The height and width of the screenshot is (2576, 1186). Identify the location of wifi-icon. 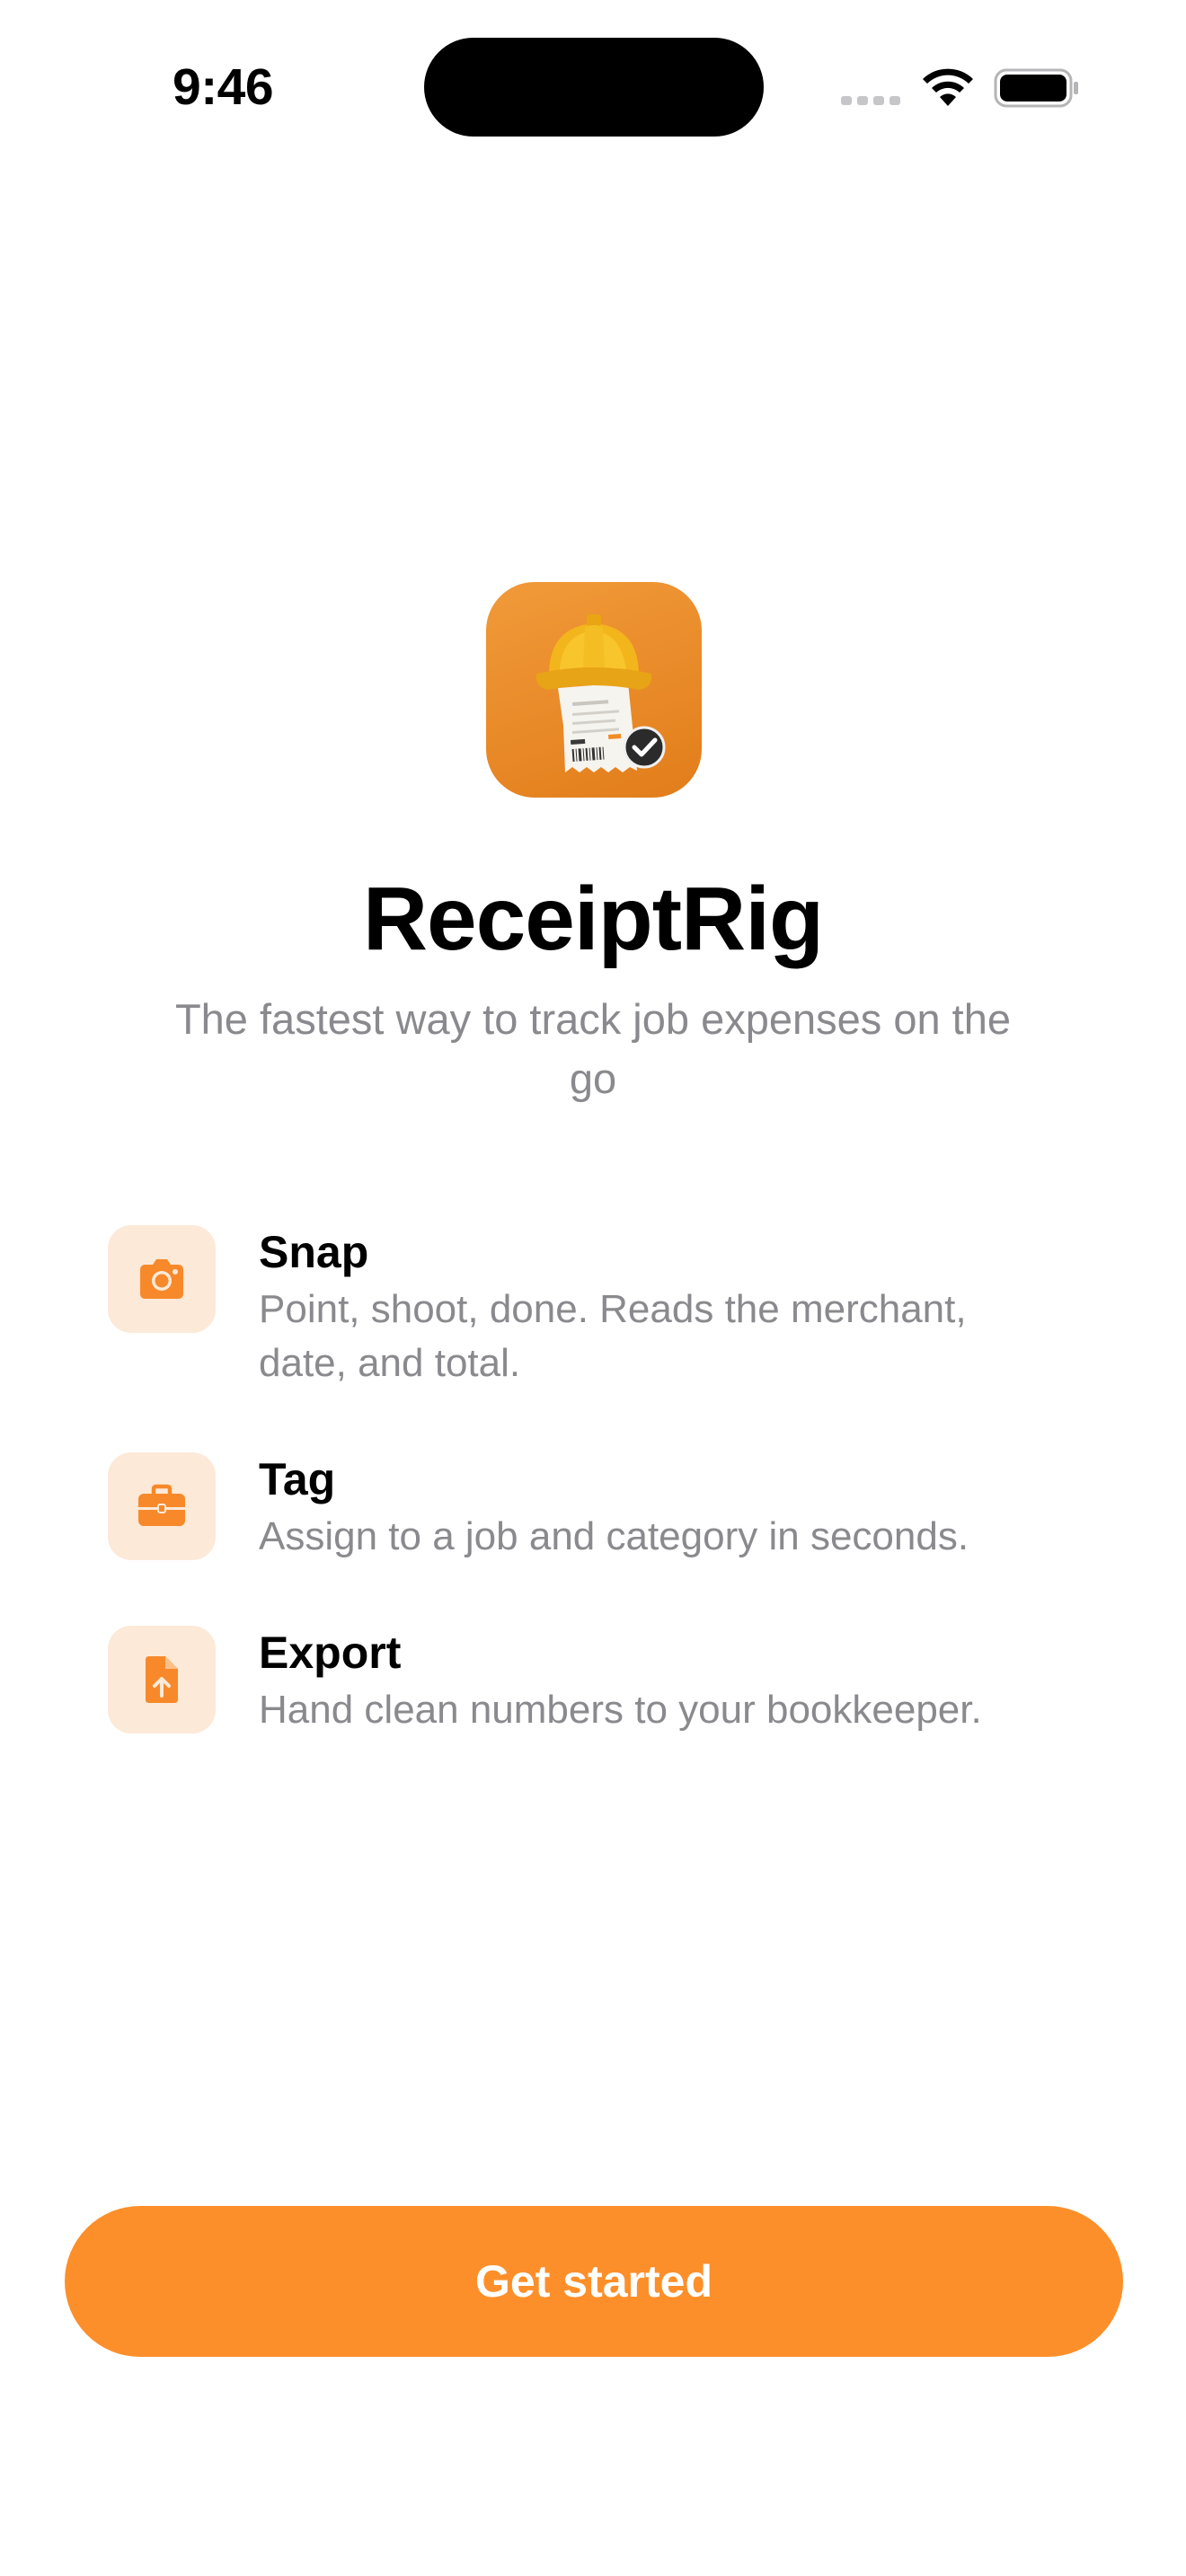
(948, 87).